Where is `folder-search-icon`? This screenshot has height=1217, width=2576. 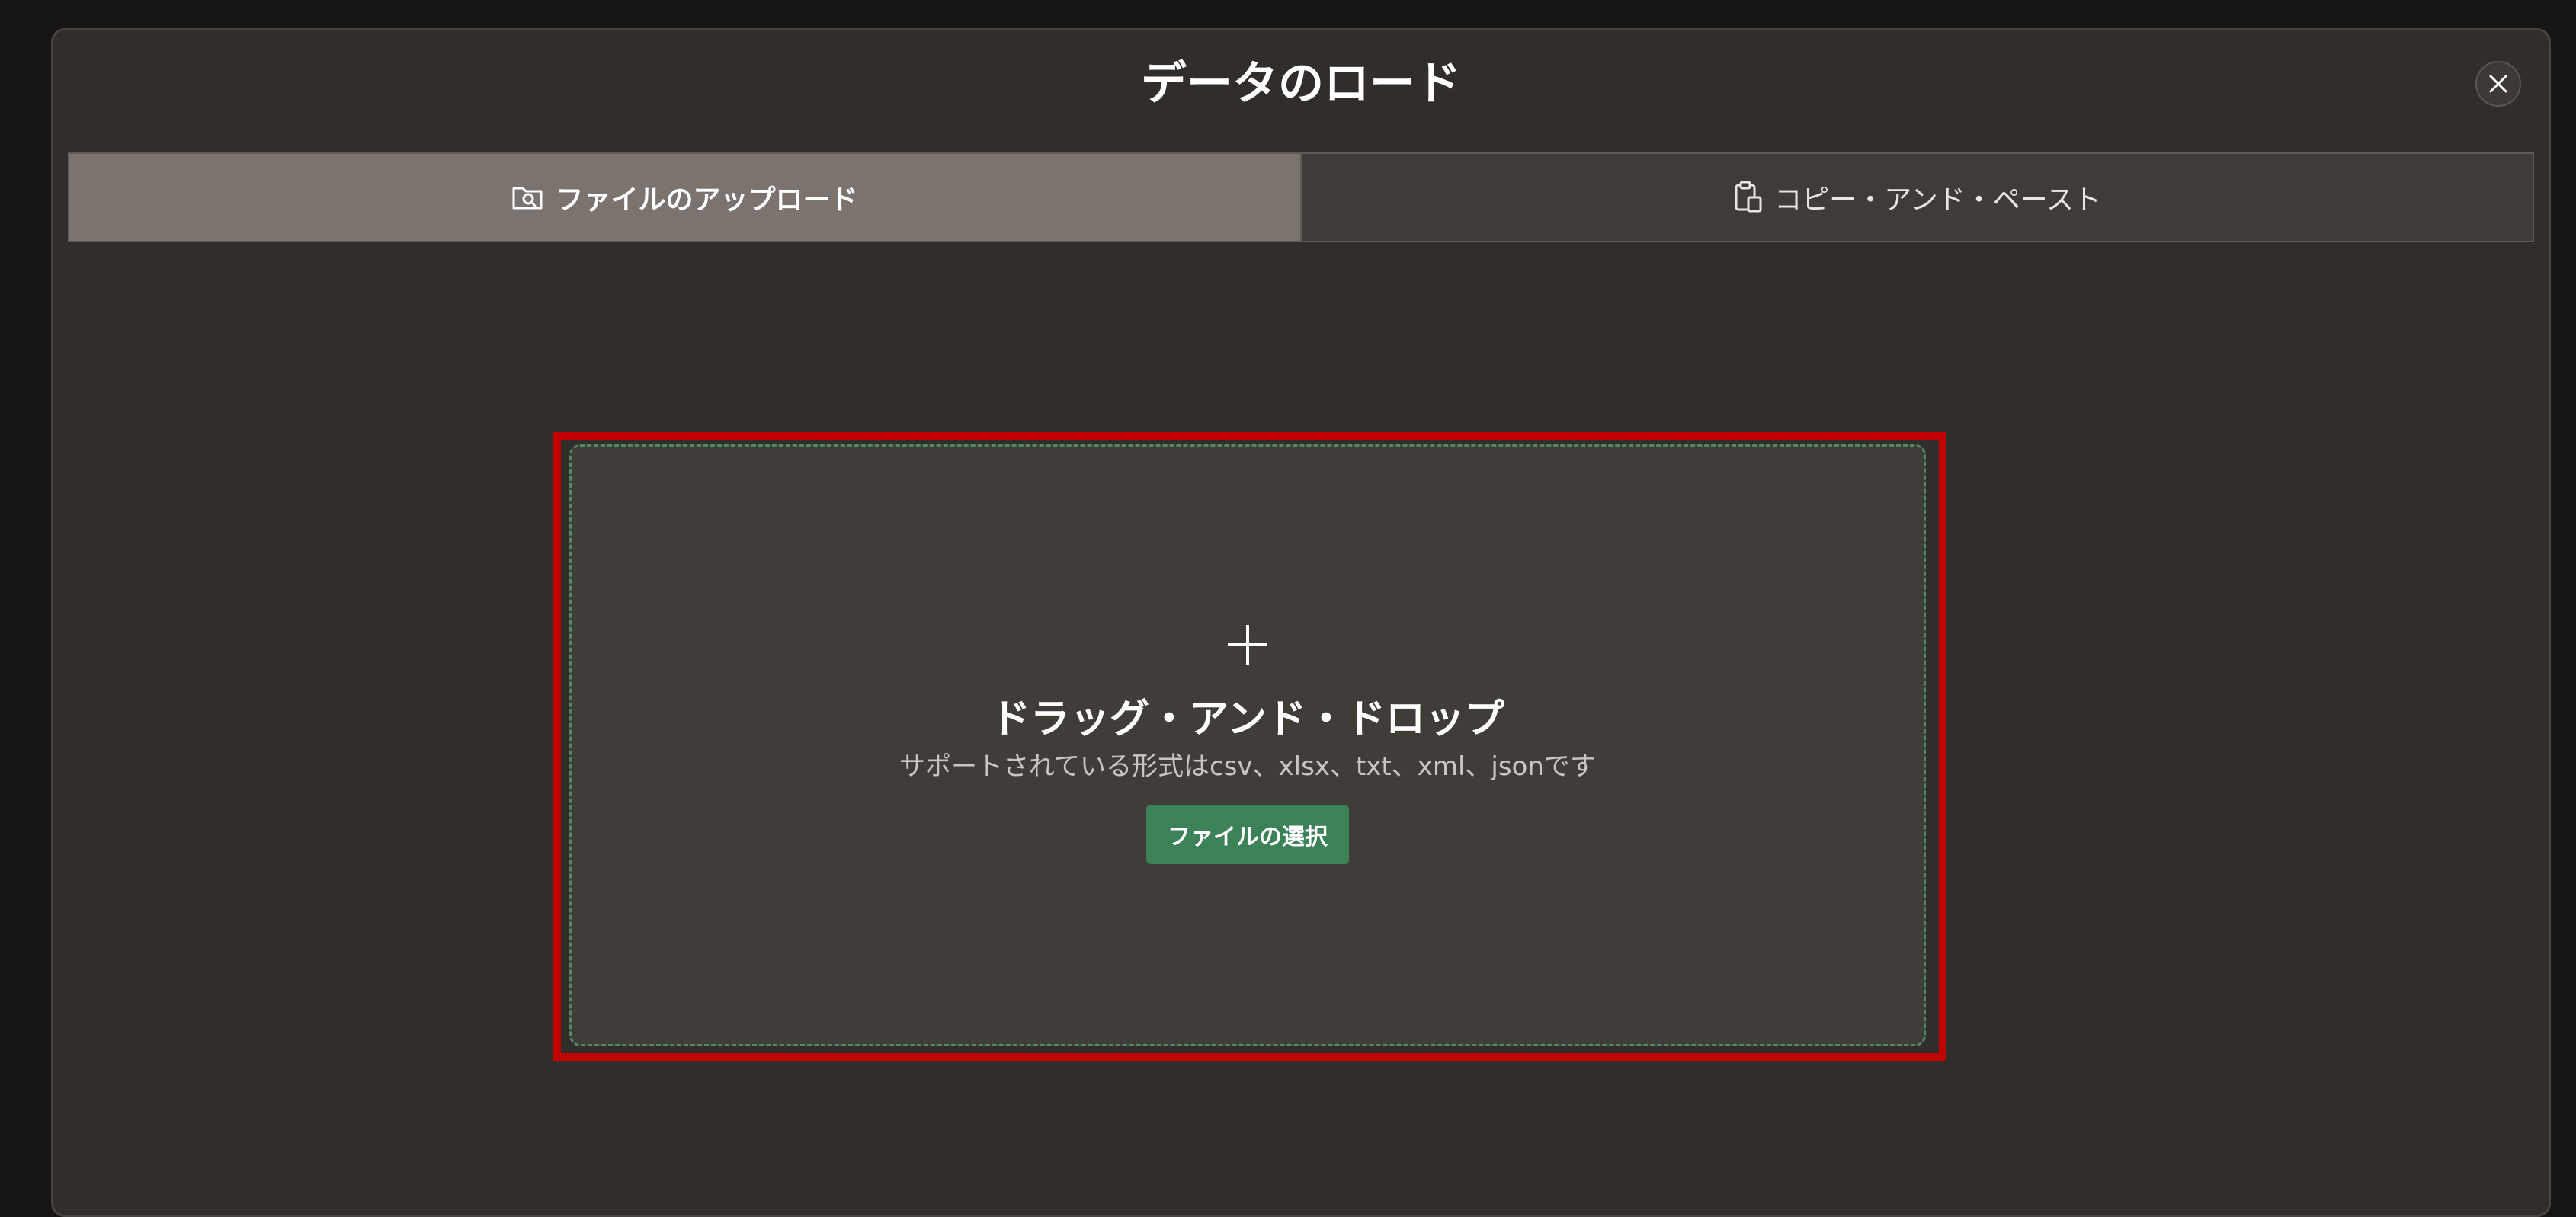
folder-search-icon is located at coordinates (527, 198).